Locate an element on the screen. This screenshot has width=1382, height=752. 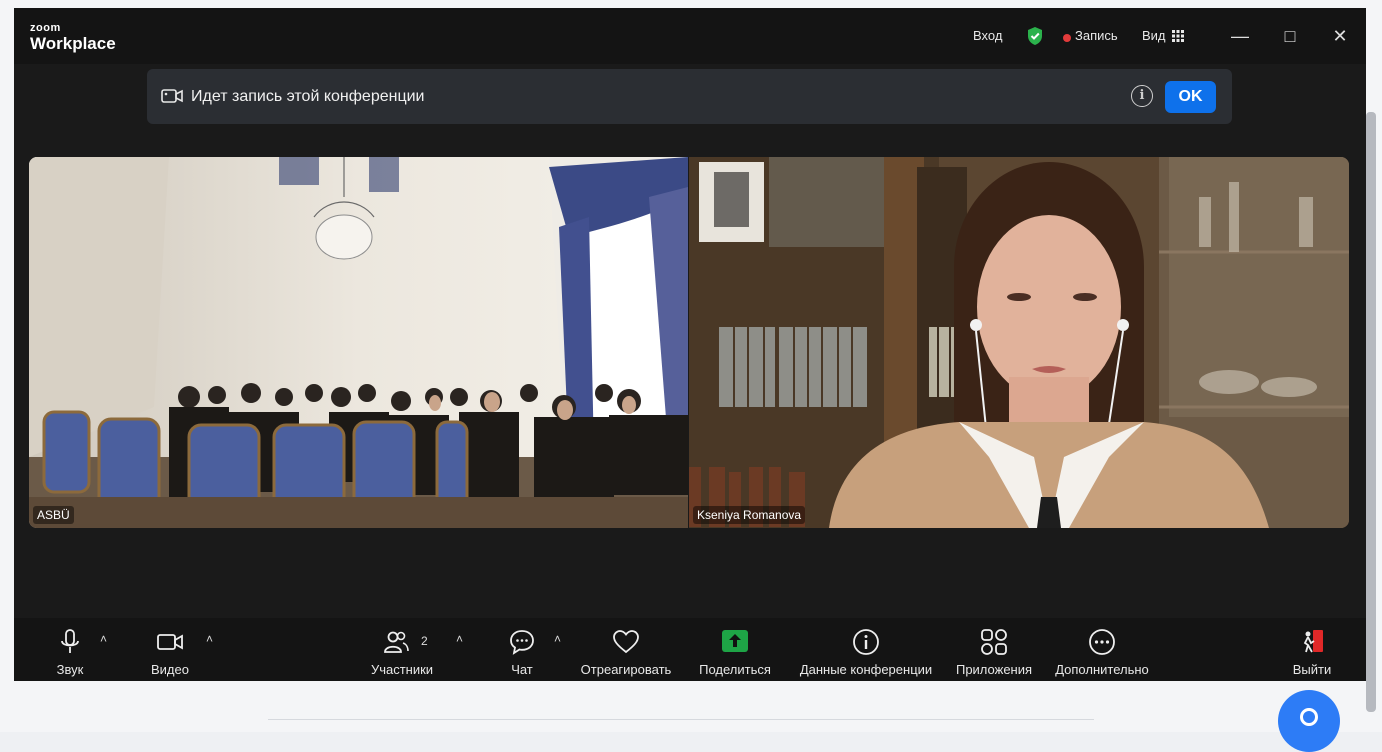
audio-options-caret: ˄ is located at coordinates (103, 639).